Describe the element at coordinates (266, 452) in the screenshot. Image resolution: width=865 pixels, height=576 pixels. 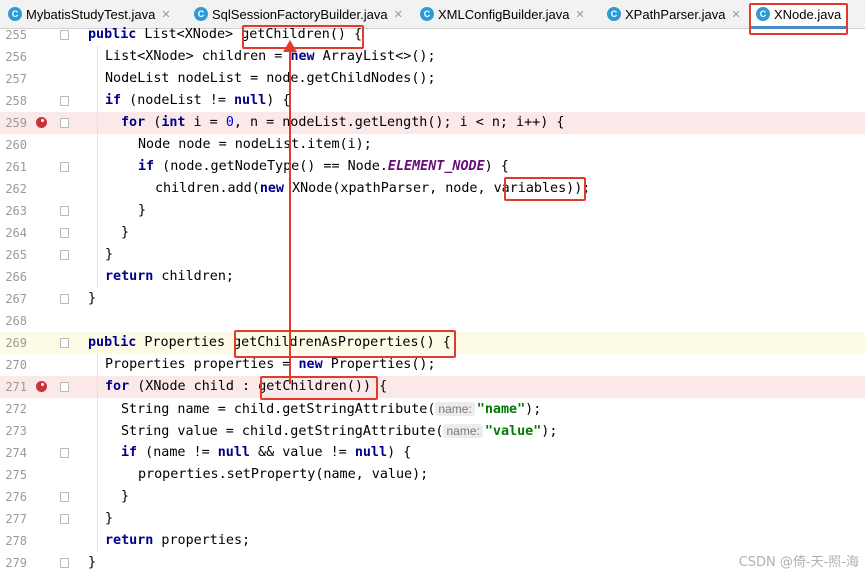
I see `code-text: if (name != null && value != null) {` at that location.